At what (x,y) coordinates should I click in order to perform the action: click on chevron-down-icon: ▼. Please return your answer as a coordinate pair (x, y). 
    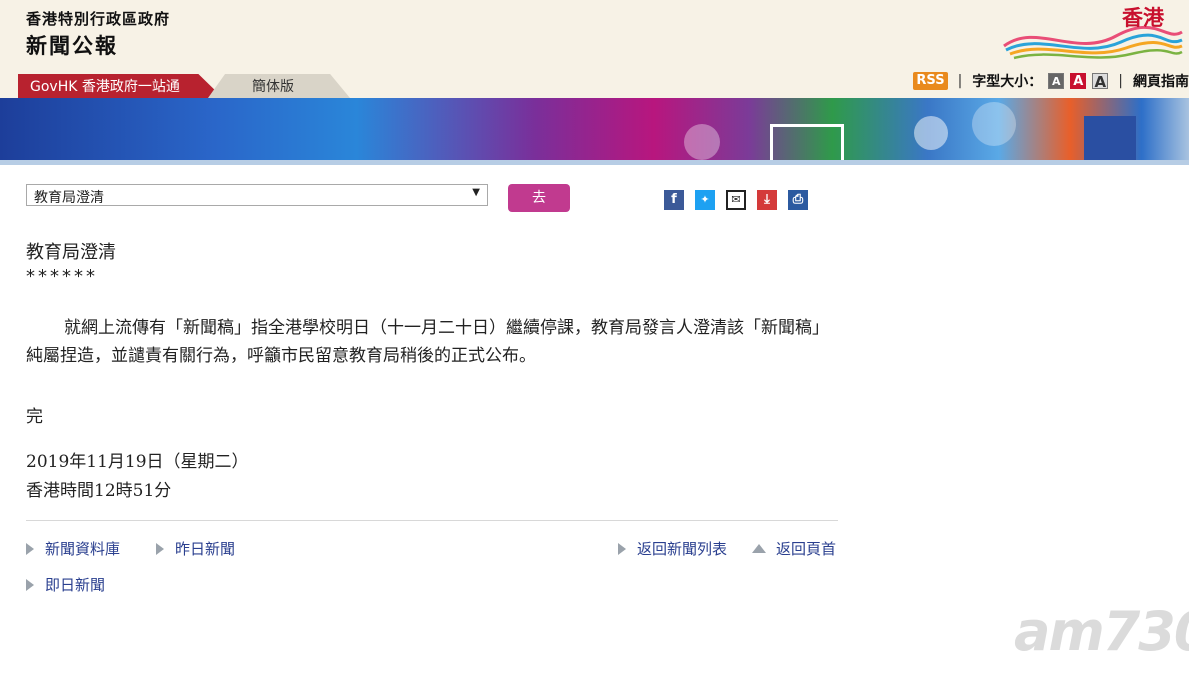
    Looking at the image, I should click on (476, 192).